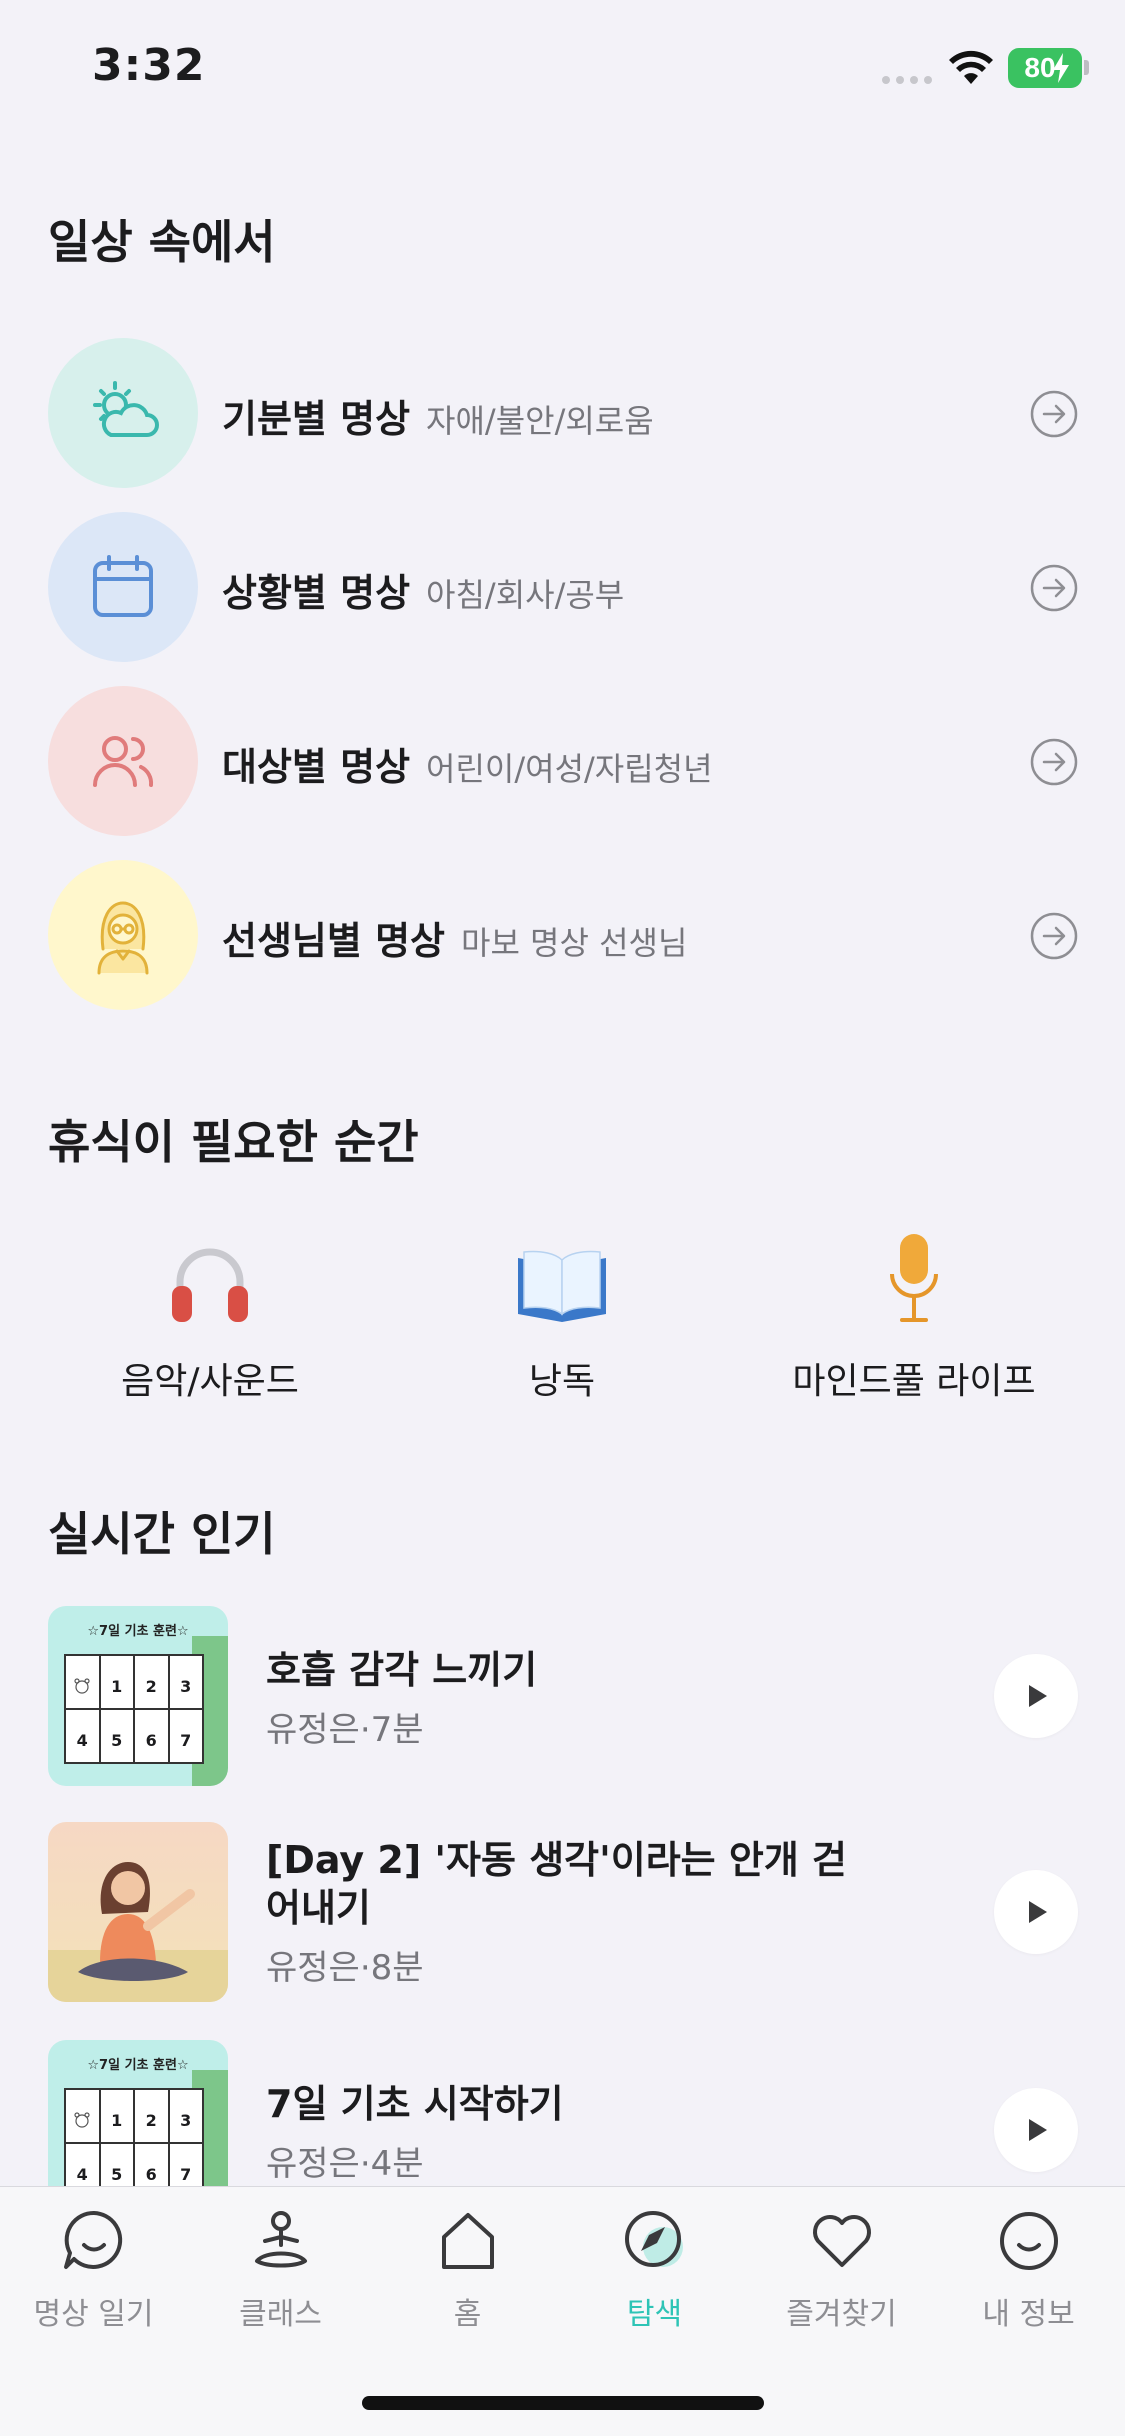 The height and width of the screenshot is (2436, 1125). I want to click on status-bar: 3:32 80, so click(562, 70).